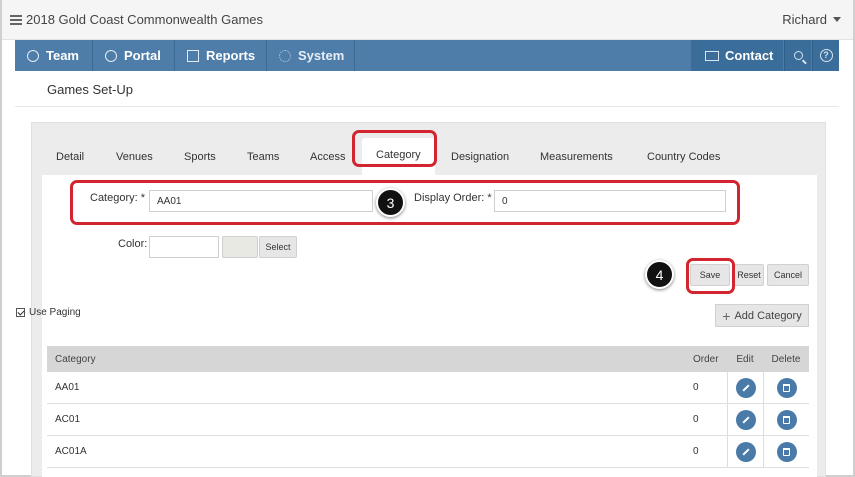 This screenshot has height=477, width=855. I want to click on add-category-label: Add Category, so click(768, 315).